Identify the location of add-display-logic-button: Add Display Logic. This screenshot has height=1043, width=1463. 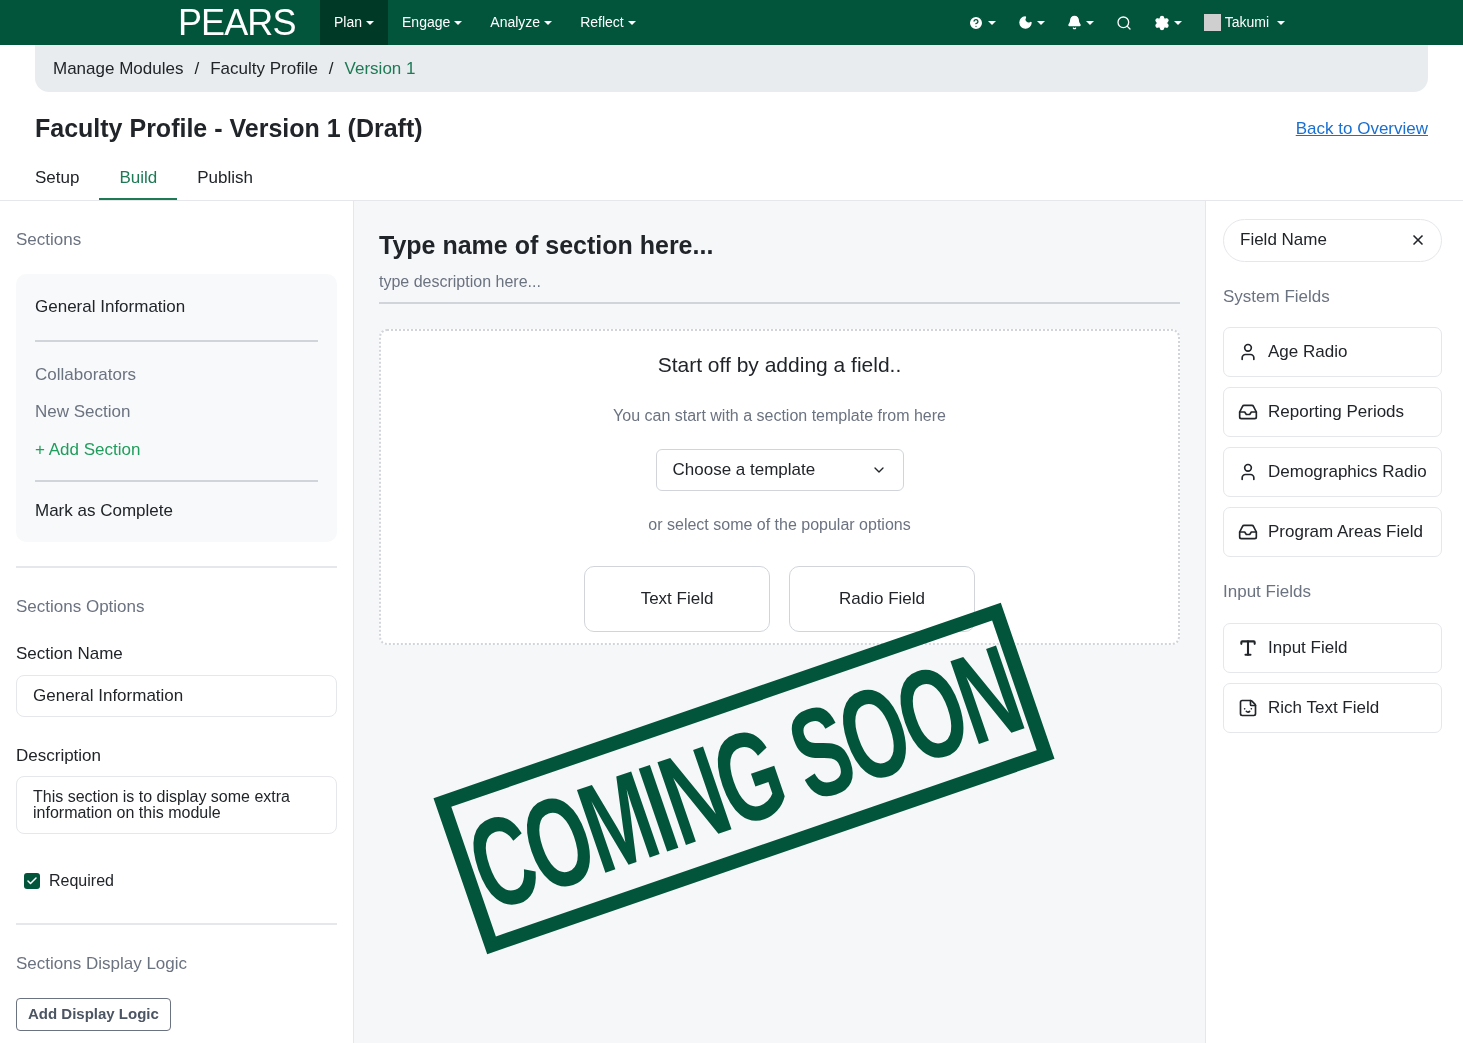
(93, 1014).